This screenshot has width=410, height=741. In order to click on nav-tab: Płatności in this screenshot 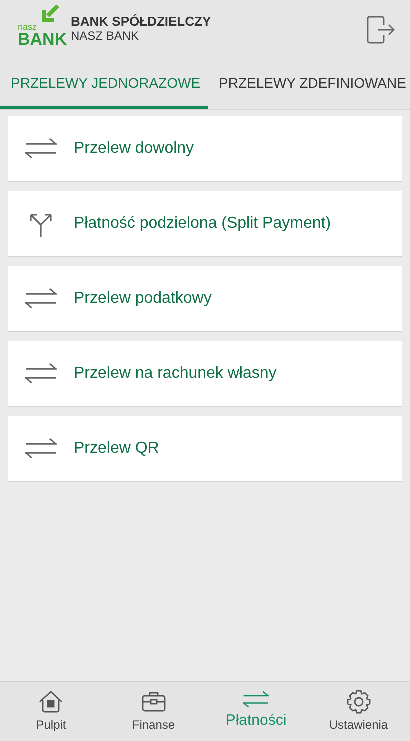, I will do `click(256, 711)`.